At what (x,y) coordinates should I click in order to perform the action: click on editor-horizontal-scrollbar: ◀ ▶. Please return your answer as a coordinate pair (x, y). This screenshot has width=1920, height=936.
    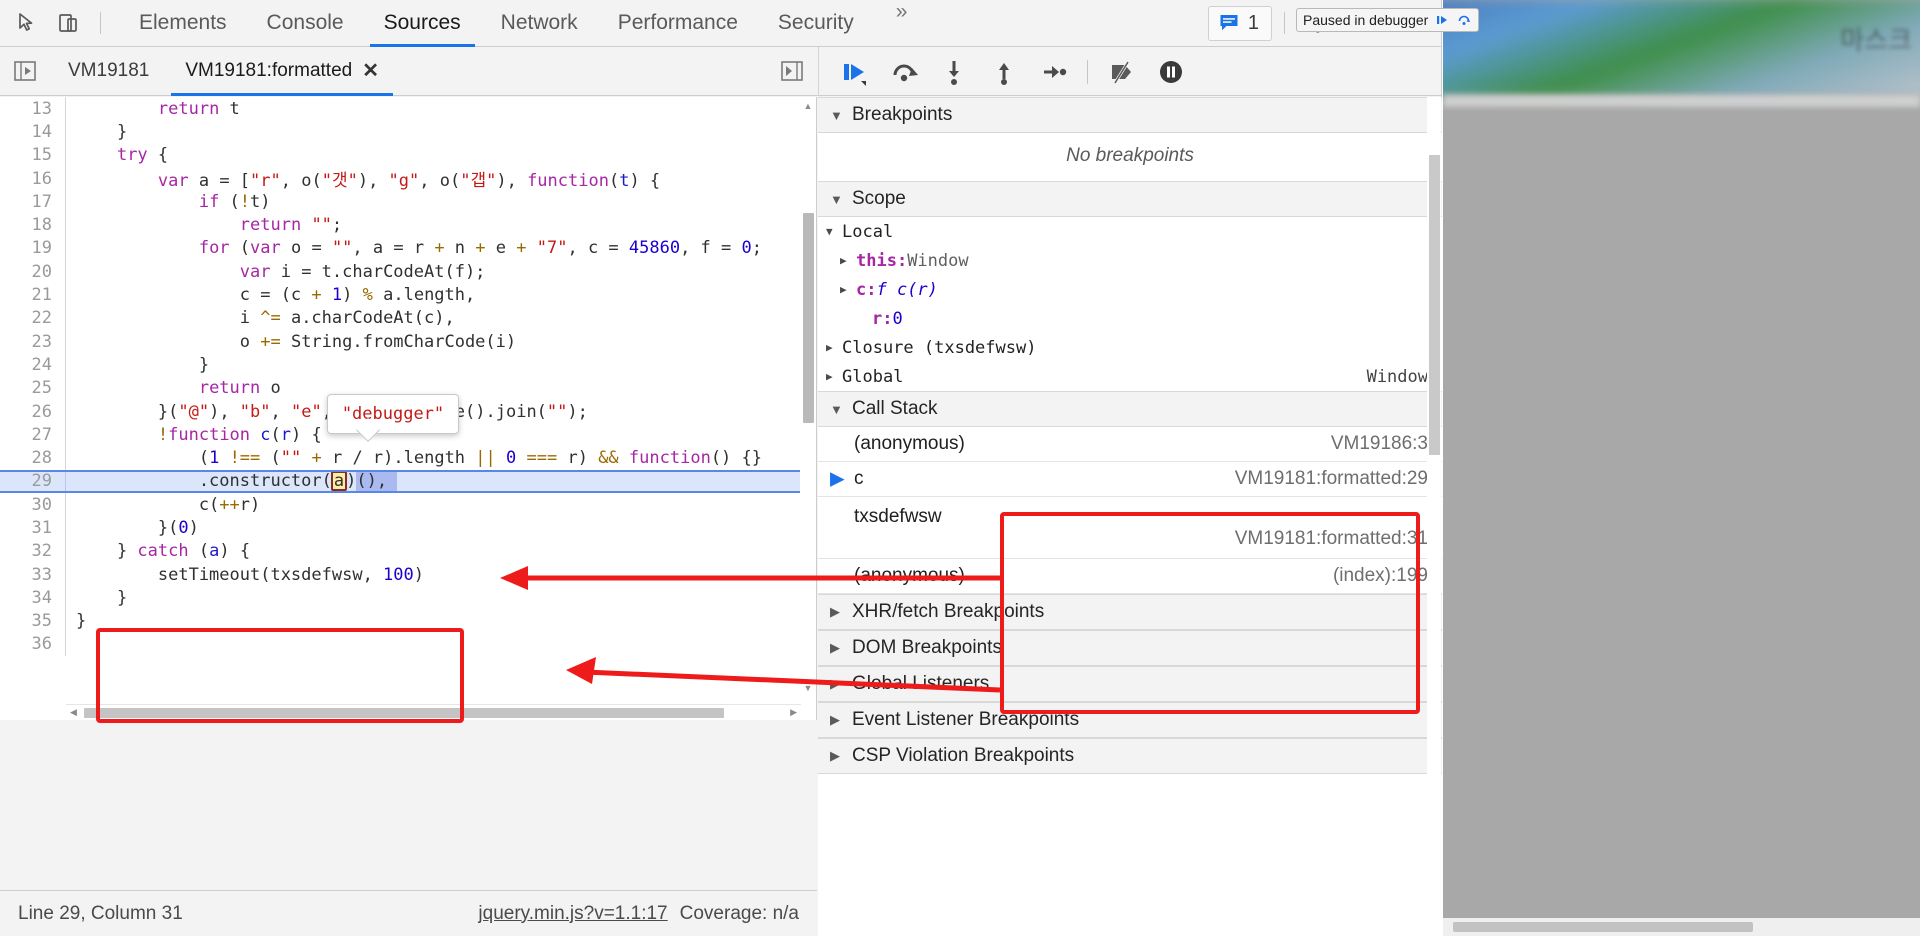
    Looking at the image, I should click on (433, 712).